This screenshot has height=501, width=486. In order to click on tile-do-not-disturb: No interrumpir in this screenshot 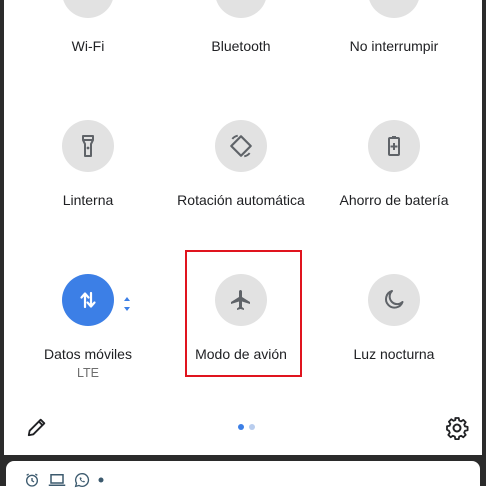, I will do `click(394, 46)`.